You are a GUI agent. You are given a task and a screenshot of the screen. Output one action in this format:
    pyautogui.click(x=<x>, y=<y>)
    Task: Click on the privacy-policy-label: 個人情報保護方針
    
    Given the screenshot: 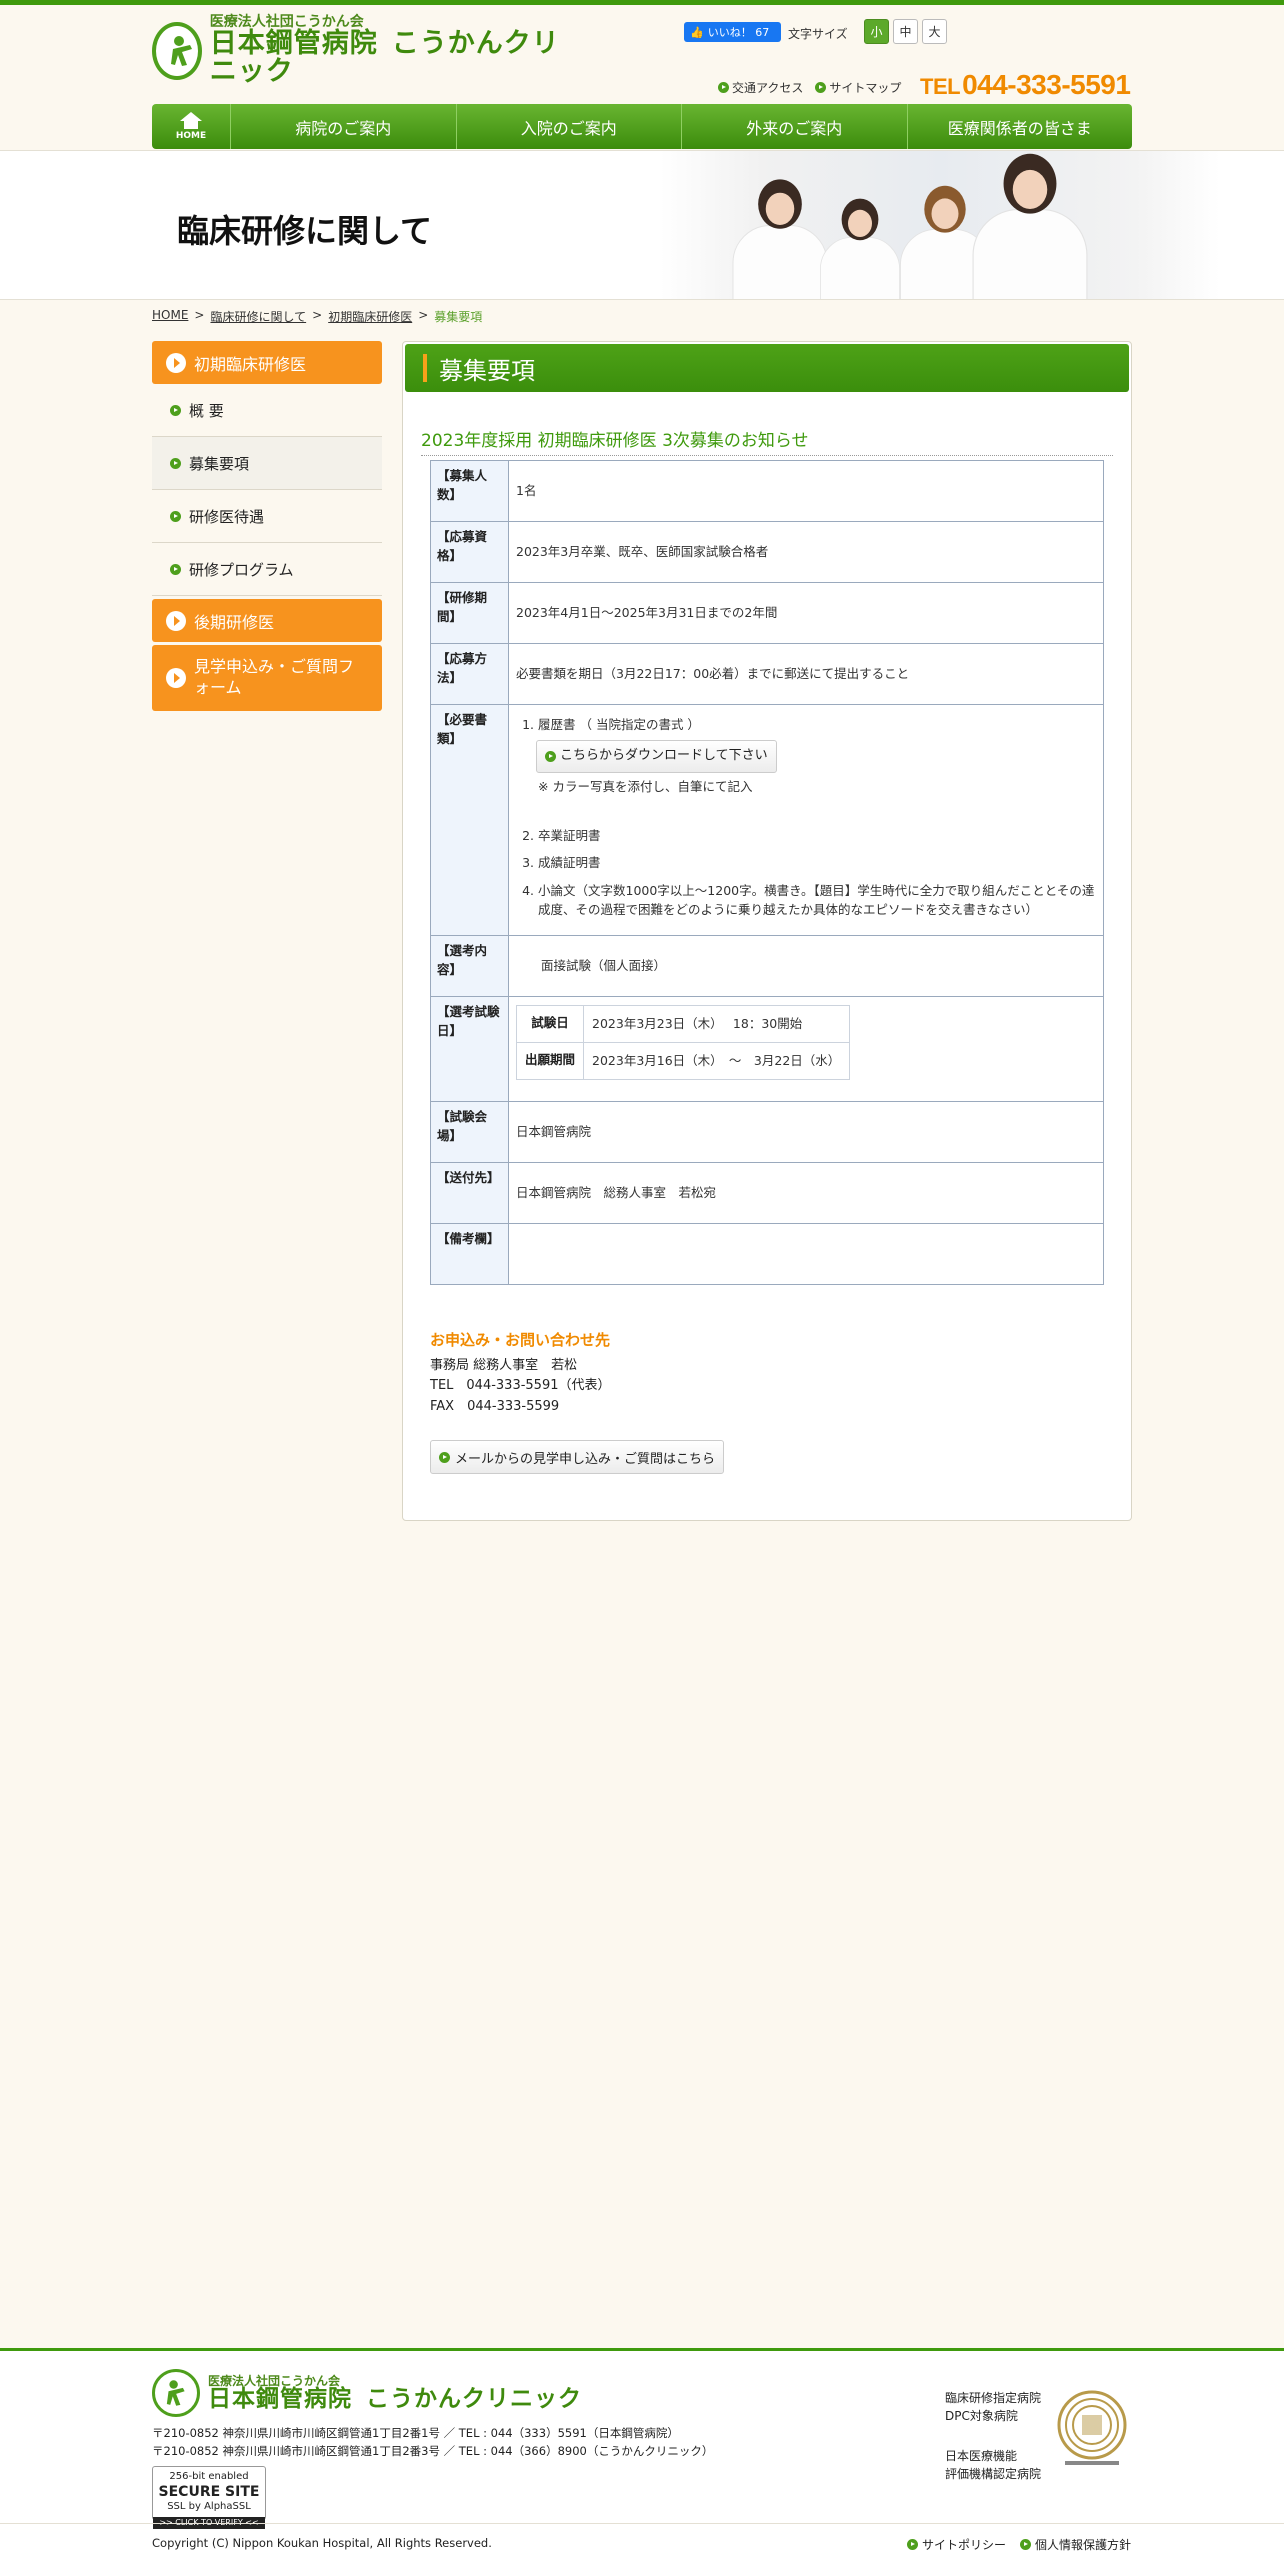 What is the action you would take?
    pyautogui.click(x=1083, y=2545)
    